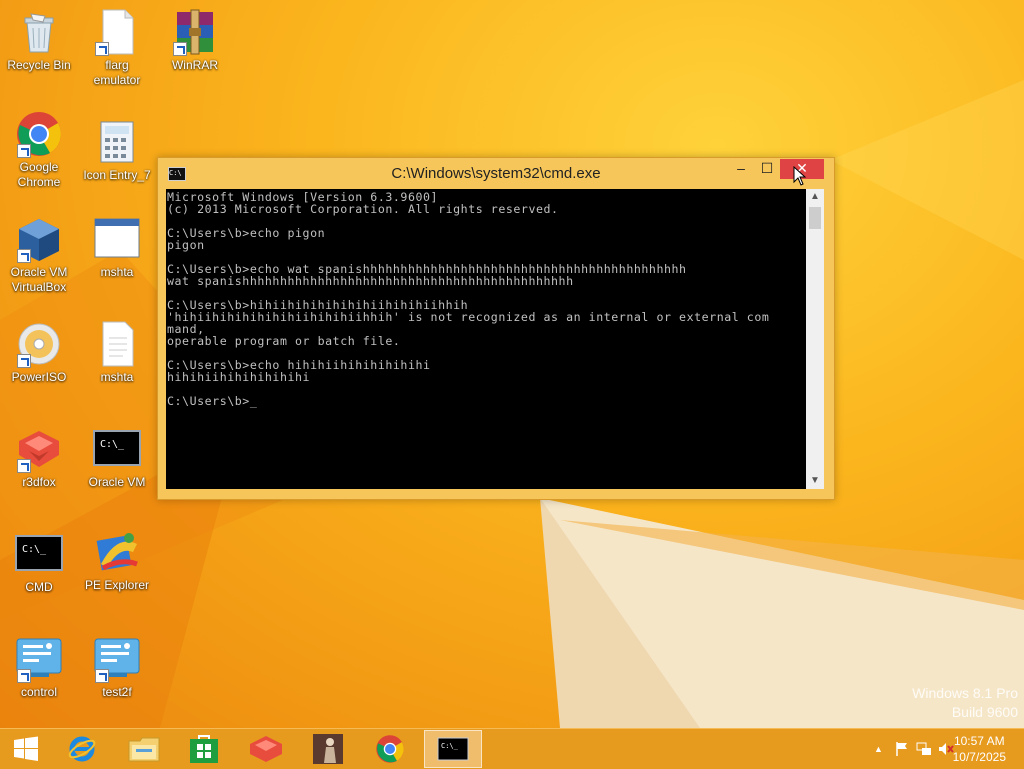 Image resolution: width=1024 pixels, height=769 pixels. I want to click on taskbar-internet-explorer, so click(82, 749).